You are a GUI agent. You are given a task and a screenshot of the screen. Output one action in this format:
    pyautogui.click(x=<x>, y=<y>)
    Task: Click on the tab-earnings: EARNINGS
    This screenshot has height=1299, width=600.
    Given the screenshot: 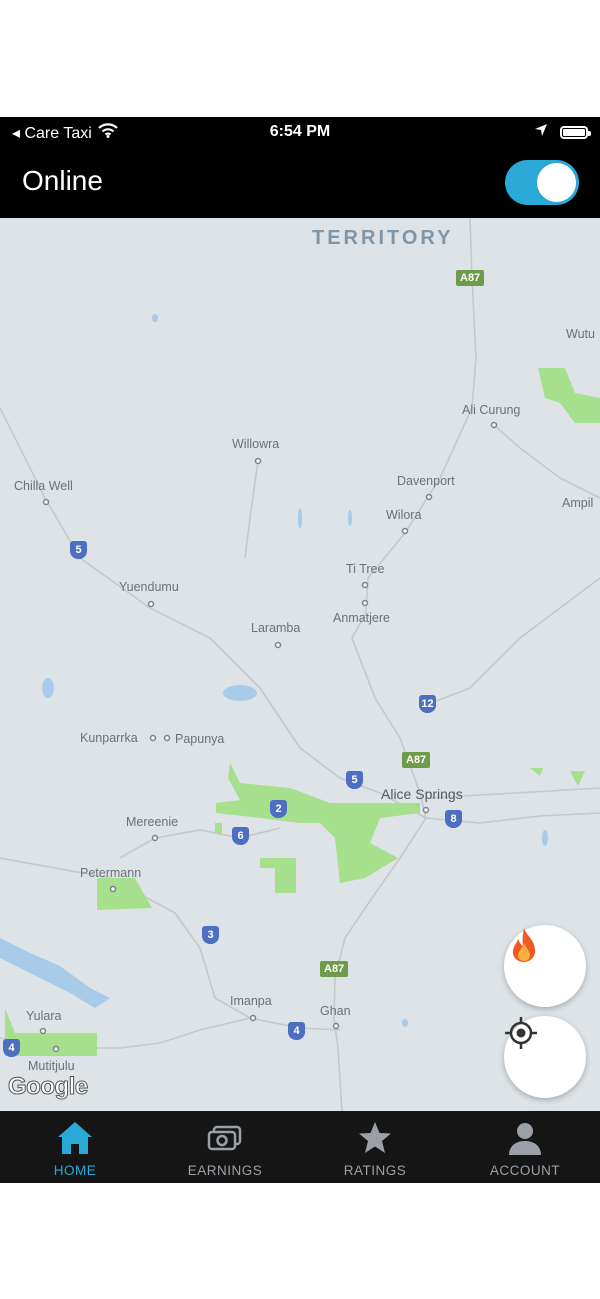 What is the action you would take?
    pyautogui.click(x=225, y=1147)
    